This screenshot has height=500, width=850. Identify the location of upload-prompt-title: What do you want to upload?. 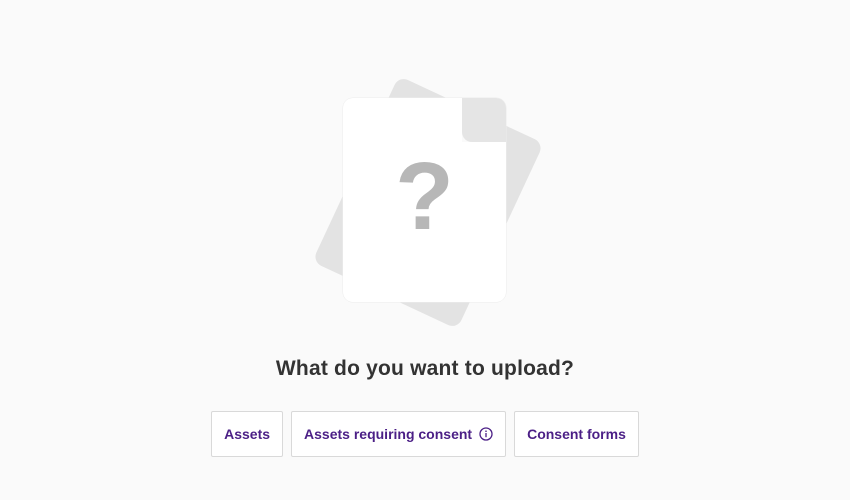
(425, 368).